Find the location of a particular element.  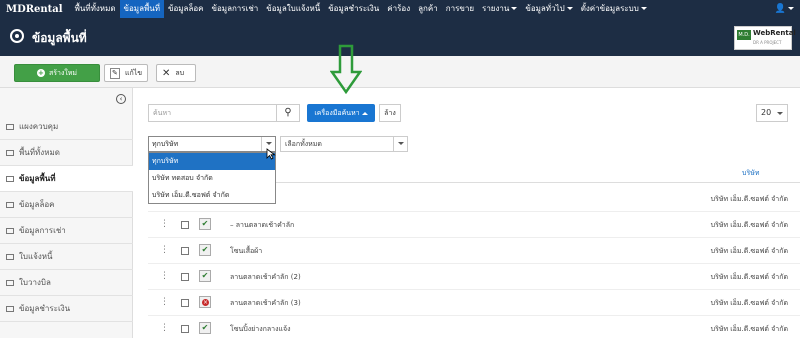

sidebar-item-invoice: ใบแจ้งหนี้ is located at coordinates (66, 257).